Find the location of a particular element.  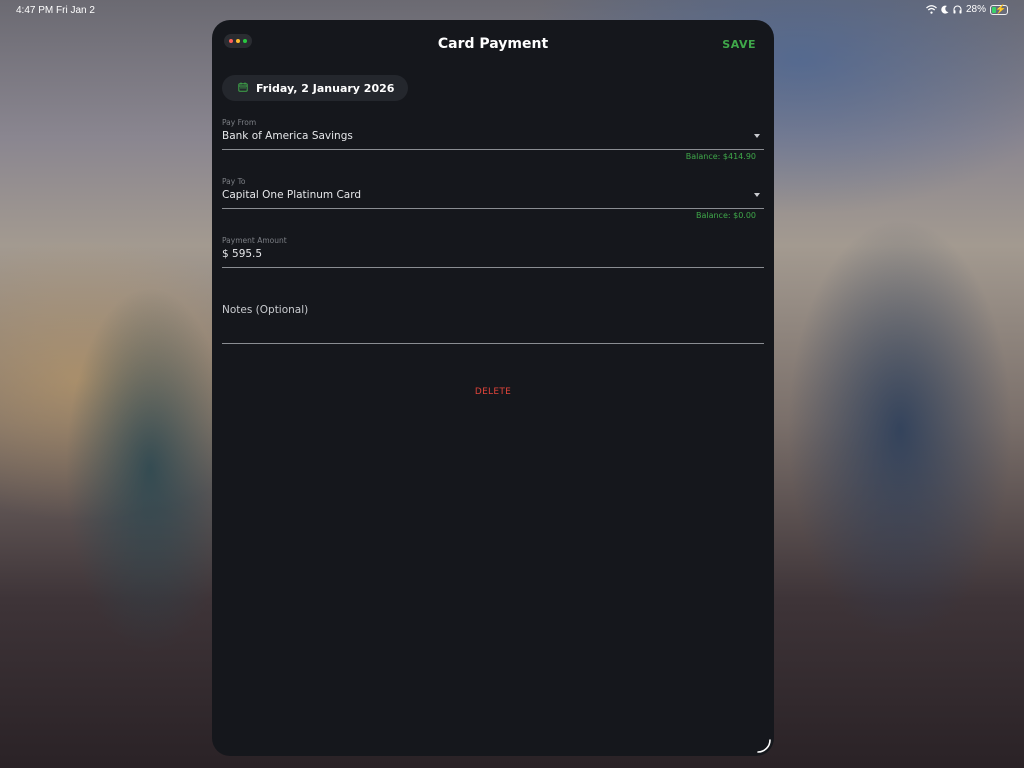

wifi-icon is located at coordinates (931, 9).